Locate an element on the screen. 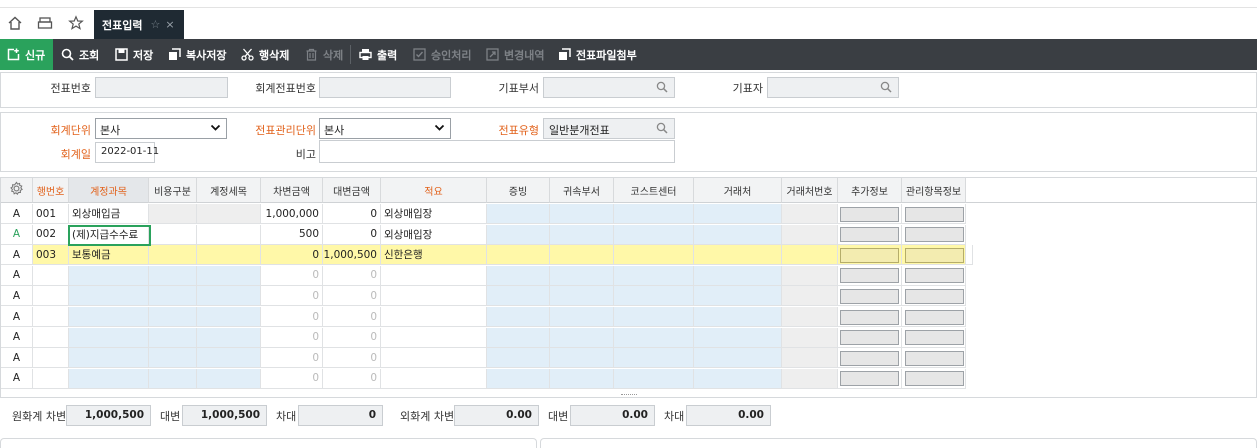 This screenshot has height=448, width=1257. gear-icon is located at coordinates (16, 190).